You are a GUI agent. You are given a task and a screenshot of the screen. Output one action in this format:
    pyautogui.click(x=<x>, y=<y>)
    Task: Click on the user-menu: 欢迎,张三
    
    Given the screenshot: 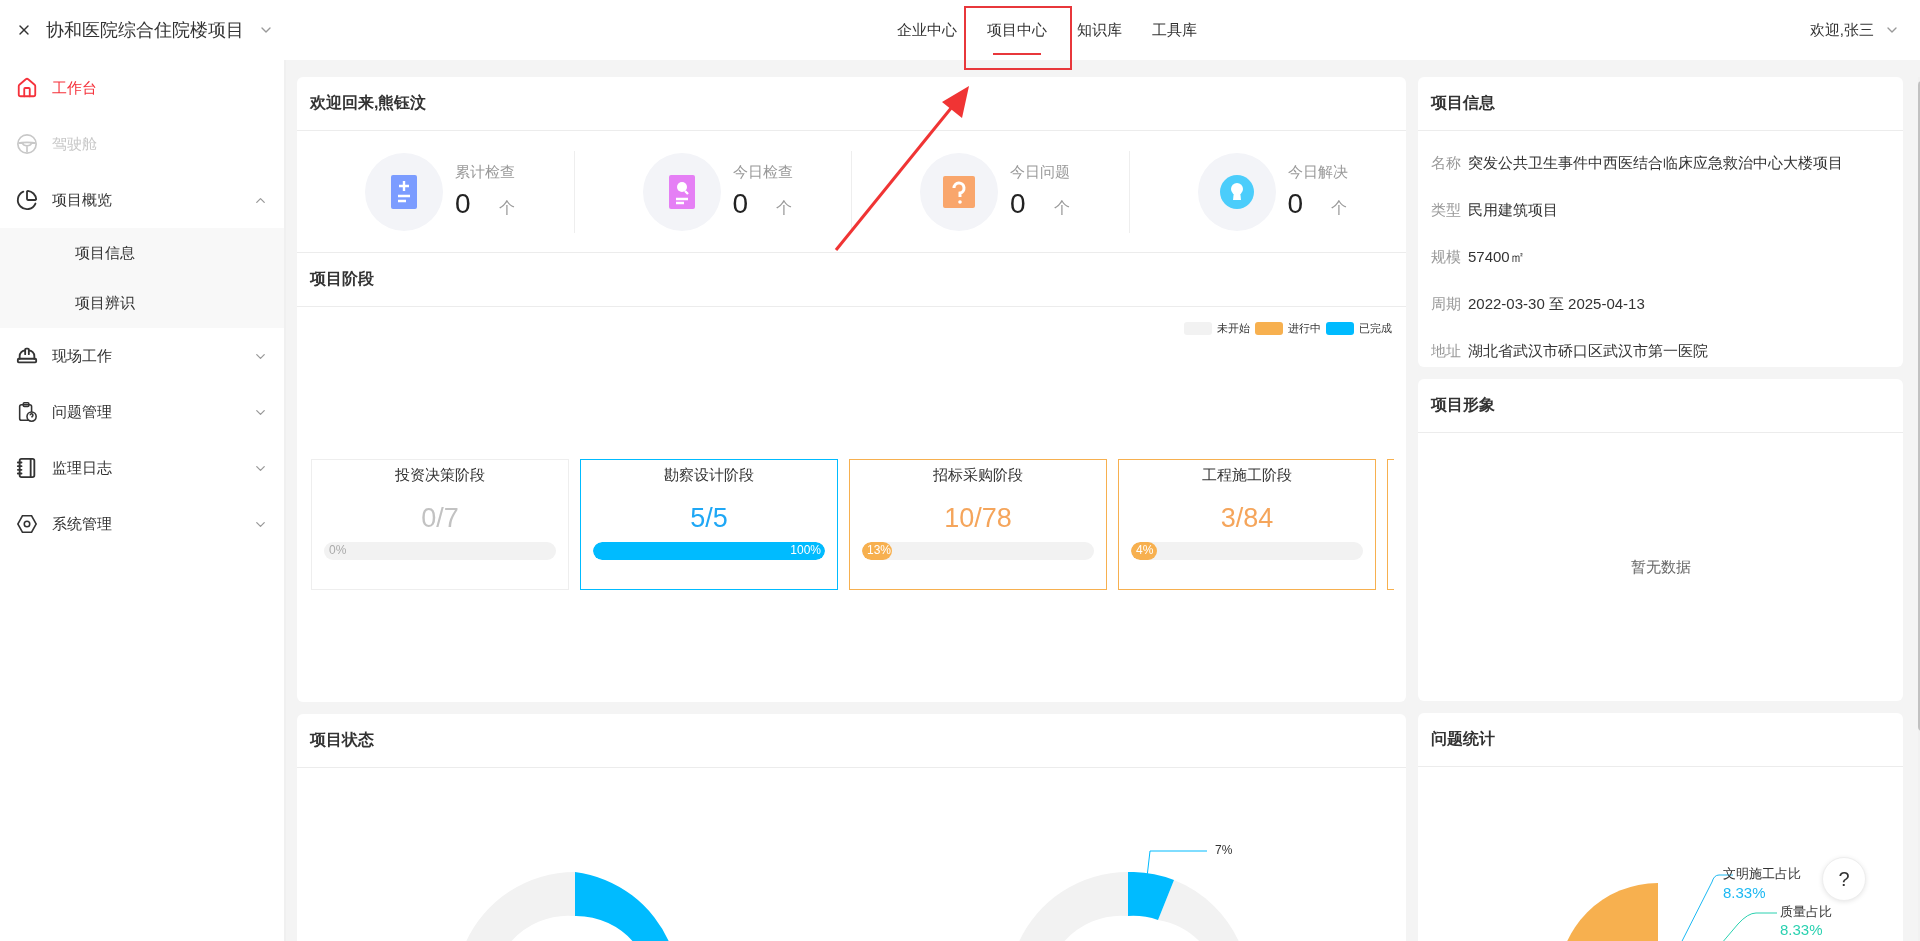 What is the action you would take?
    pyautogui.click(x=1854, y=30)
    